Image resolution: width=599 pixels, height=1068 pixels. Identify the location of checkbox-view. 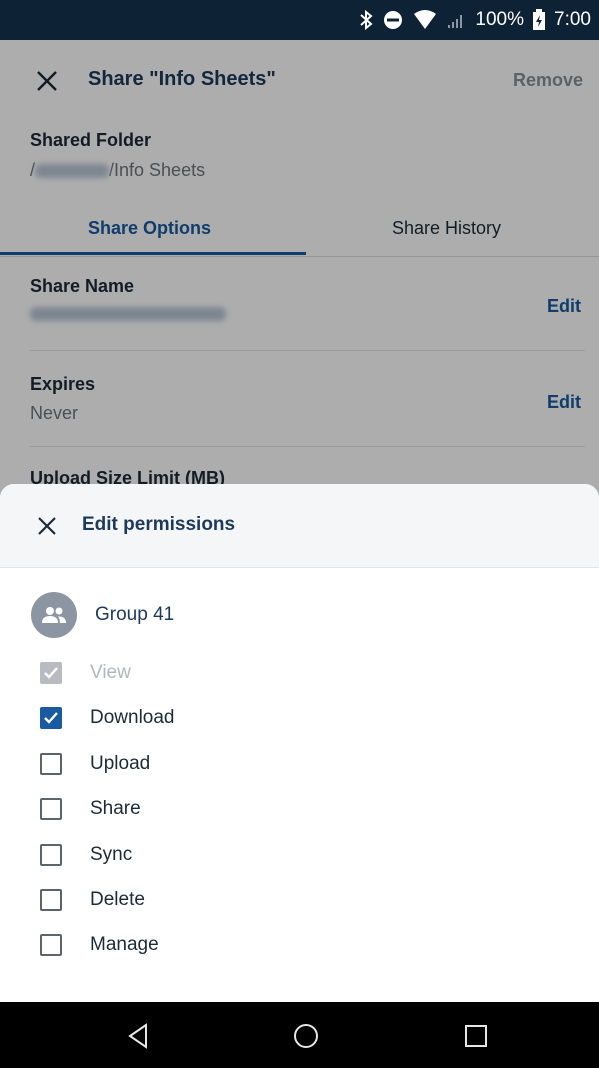
(51, 673).